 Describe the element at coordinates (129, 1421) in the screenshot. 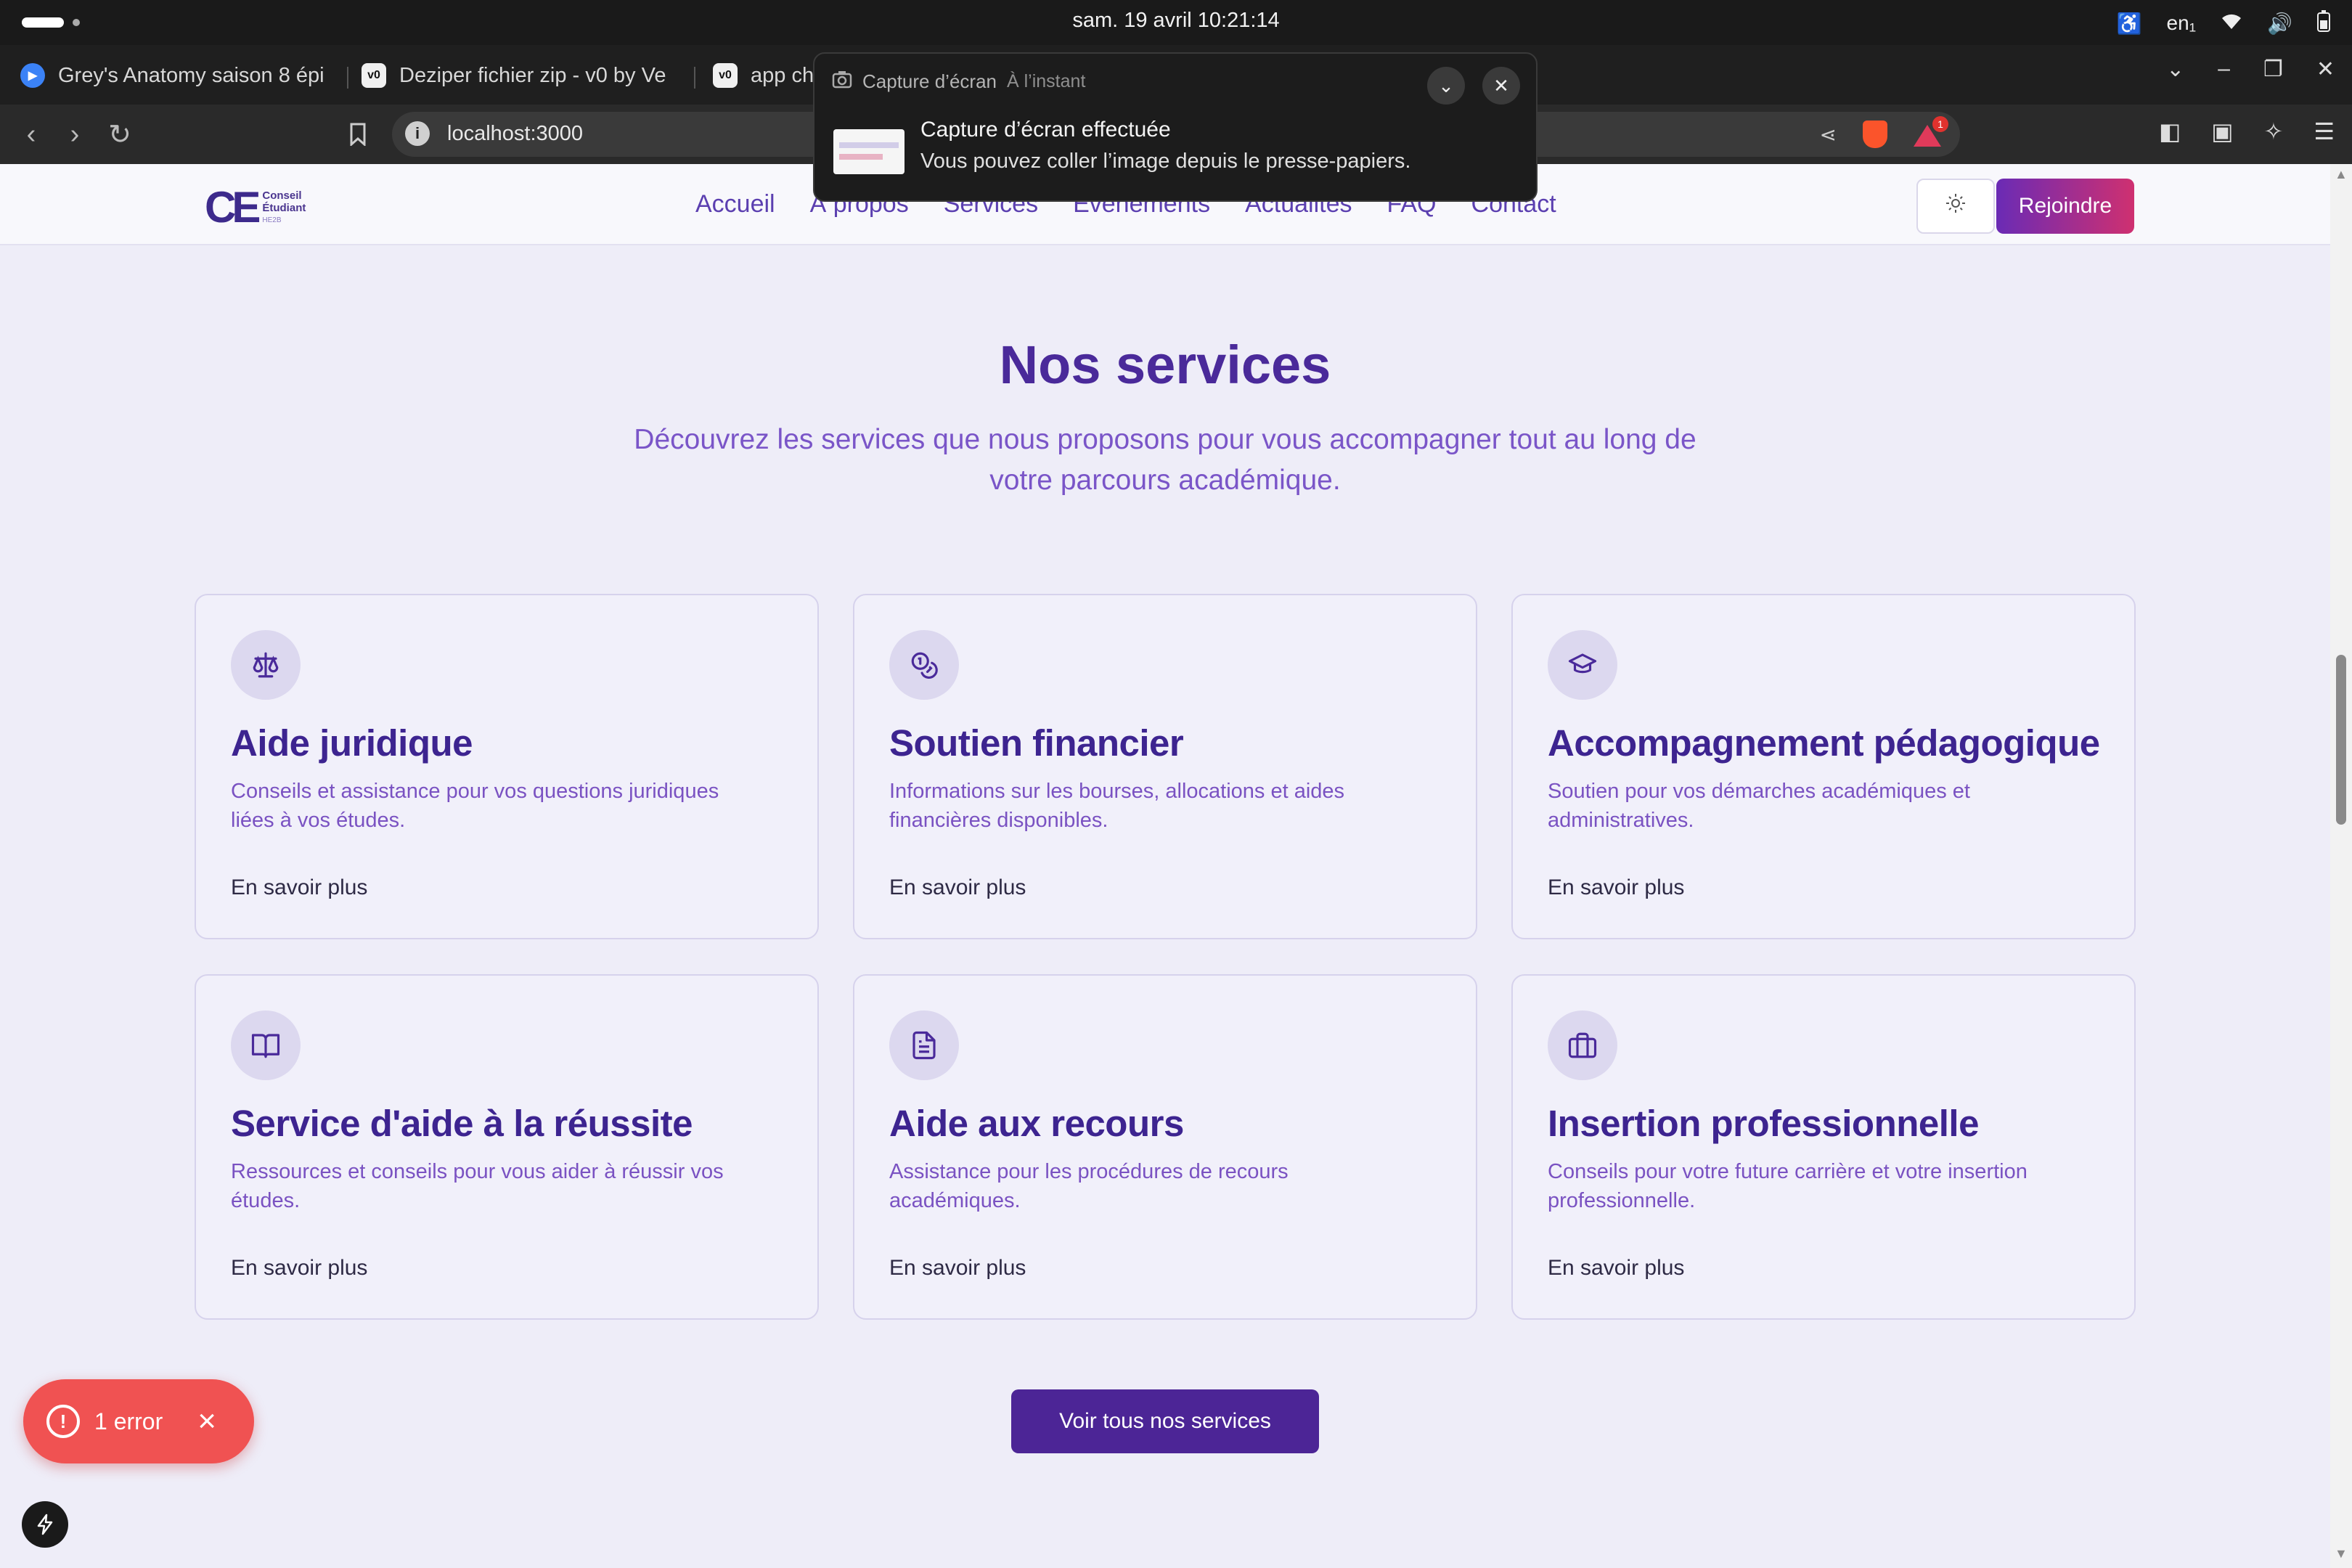

I see `error-count: 1 error` at that location.